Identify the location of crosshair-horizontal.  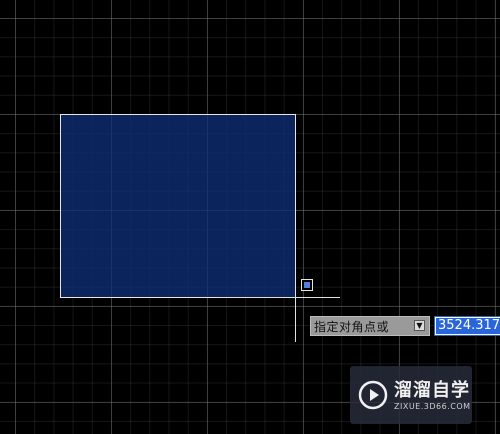
(279, 297).